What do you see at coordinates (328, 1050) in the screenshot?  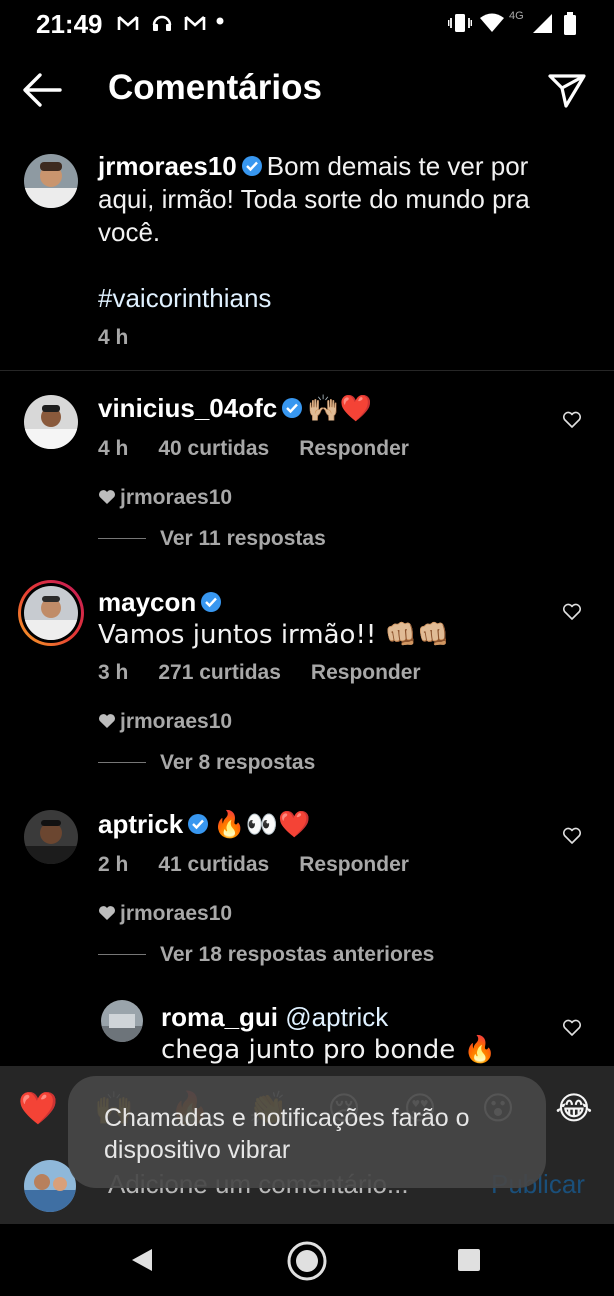 I see `reply-text: chega junto pro bonde 🔥` at bounding box center [328, 1050].